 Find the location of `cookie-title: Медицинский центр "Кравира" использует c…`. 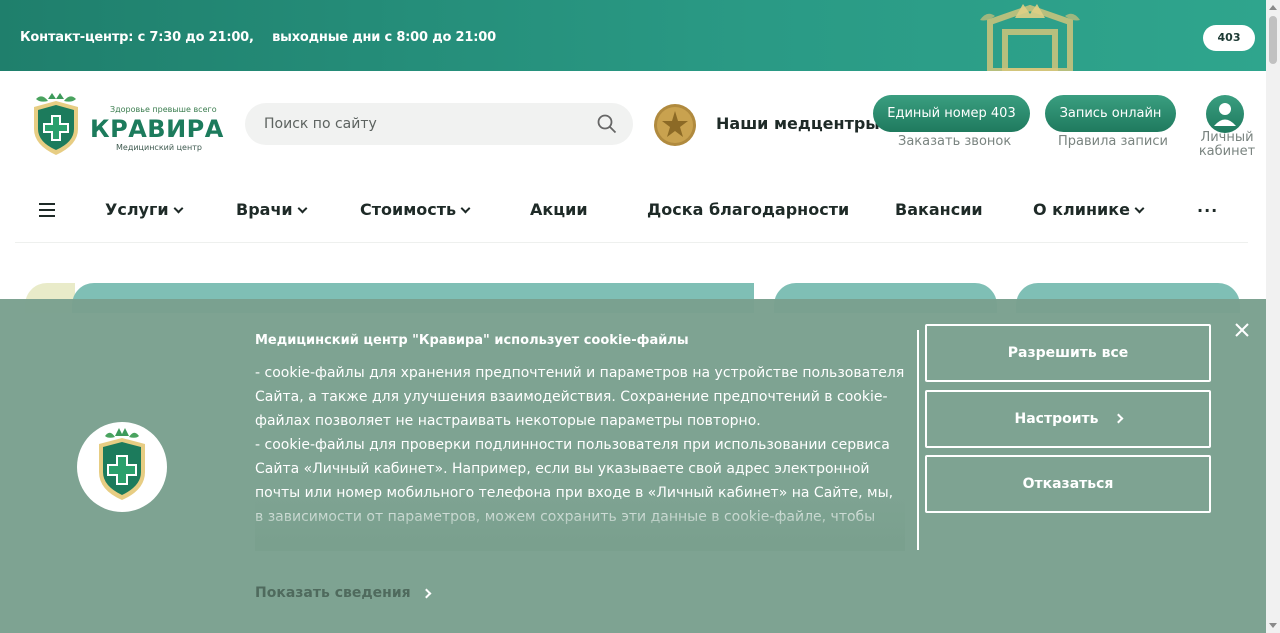

cookie-title: Медицинский центр "Кравира" использует c… is located at coordinates (472, 340).